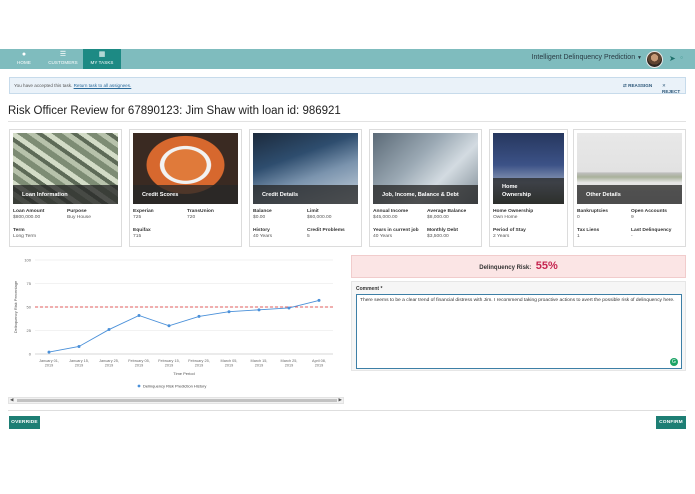  Describe the element at coordinates (629, 168) in the screenshot. I see `dollar-bill-image: Other Details` at that location.